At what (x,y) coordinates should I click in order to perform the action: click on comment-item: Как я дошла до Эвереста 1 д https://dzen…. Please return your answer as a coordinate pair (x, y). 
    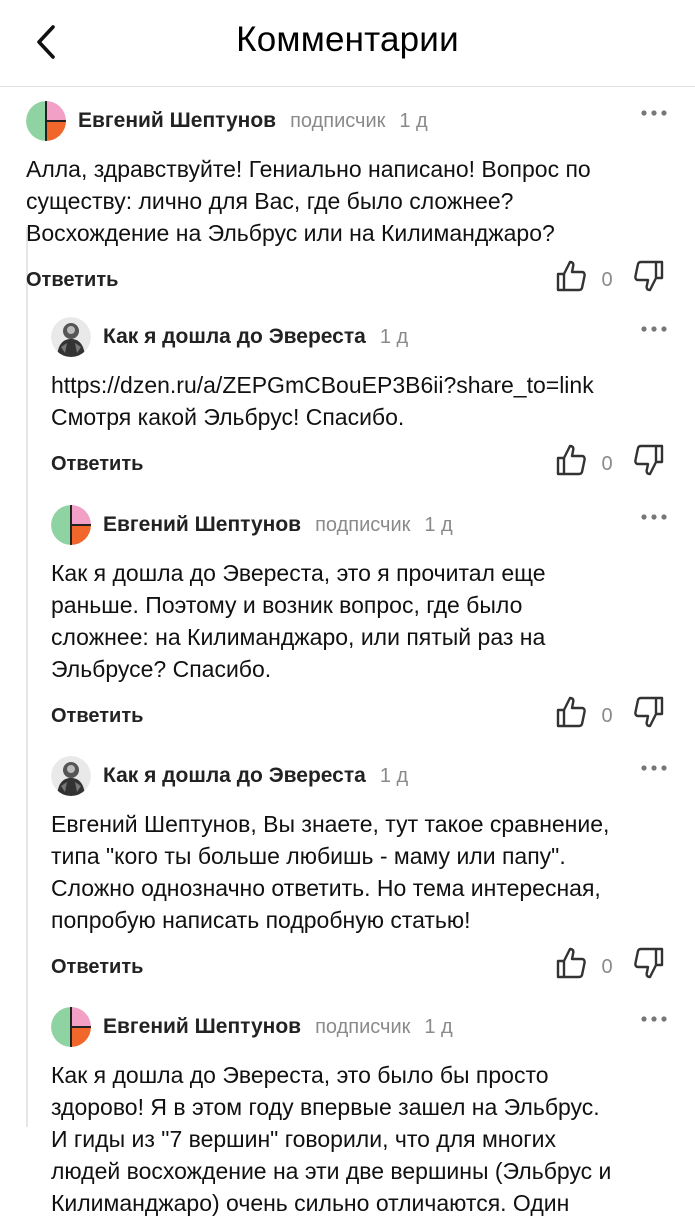
    Looking at the image, I should click on (360, 401).